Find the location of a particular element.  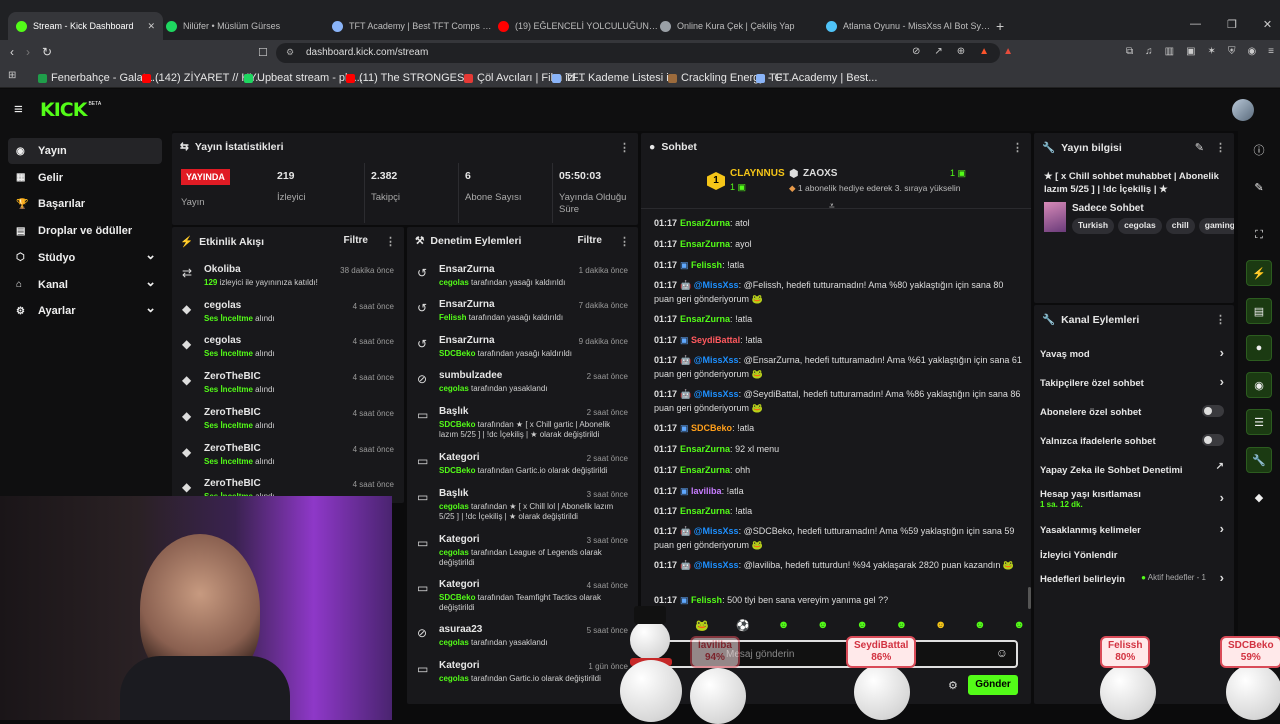

sidebar-item: ▤ Droplar ve ödüller is located at coordinates (85, 231).